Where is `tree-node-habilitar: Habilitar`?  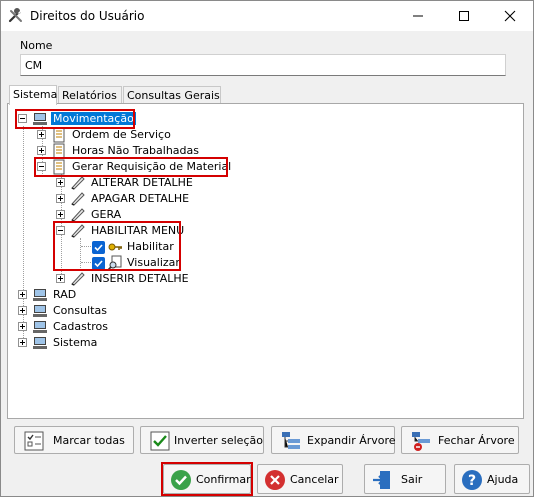
tree-node-habilitar: Habilitar is located at coordinates (142, 247).